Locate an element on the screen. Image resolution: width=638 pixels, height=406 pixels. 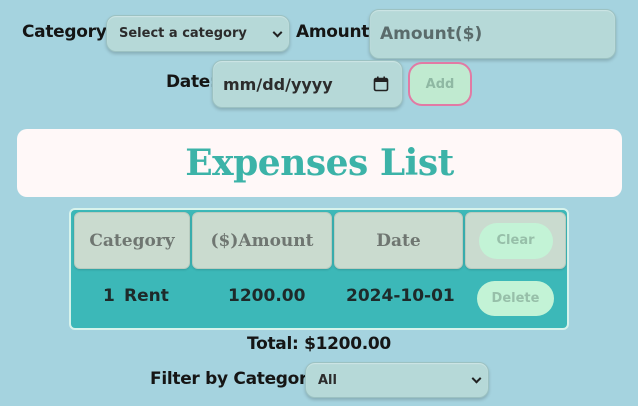
header-amount: ($)Amount is located at coordinates (262, 240).